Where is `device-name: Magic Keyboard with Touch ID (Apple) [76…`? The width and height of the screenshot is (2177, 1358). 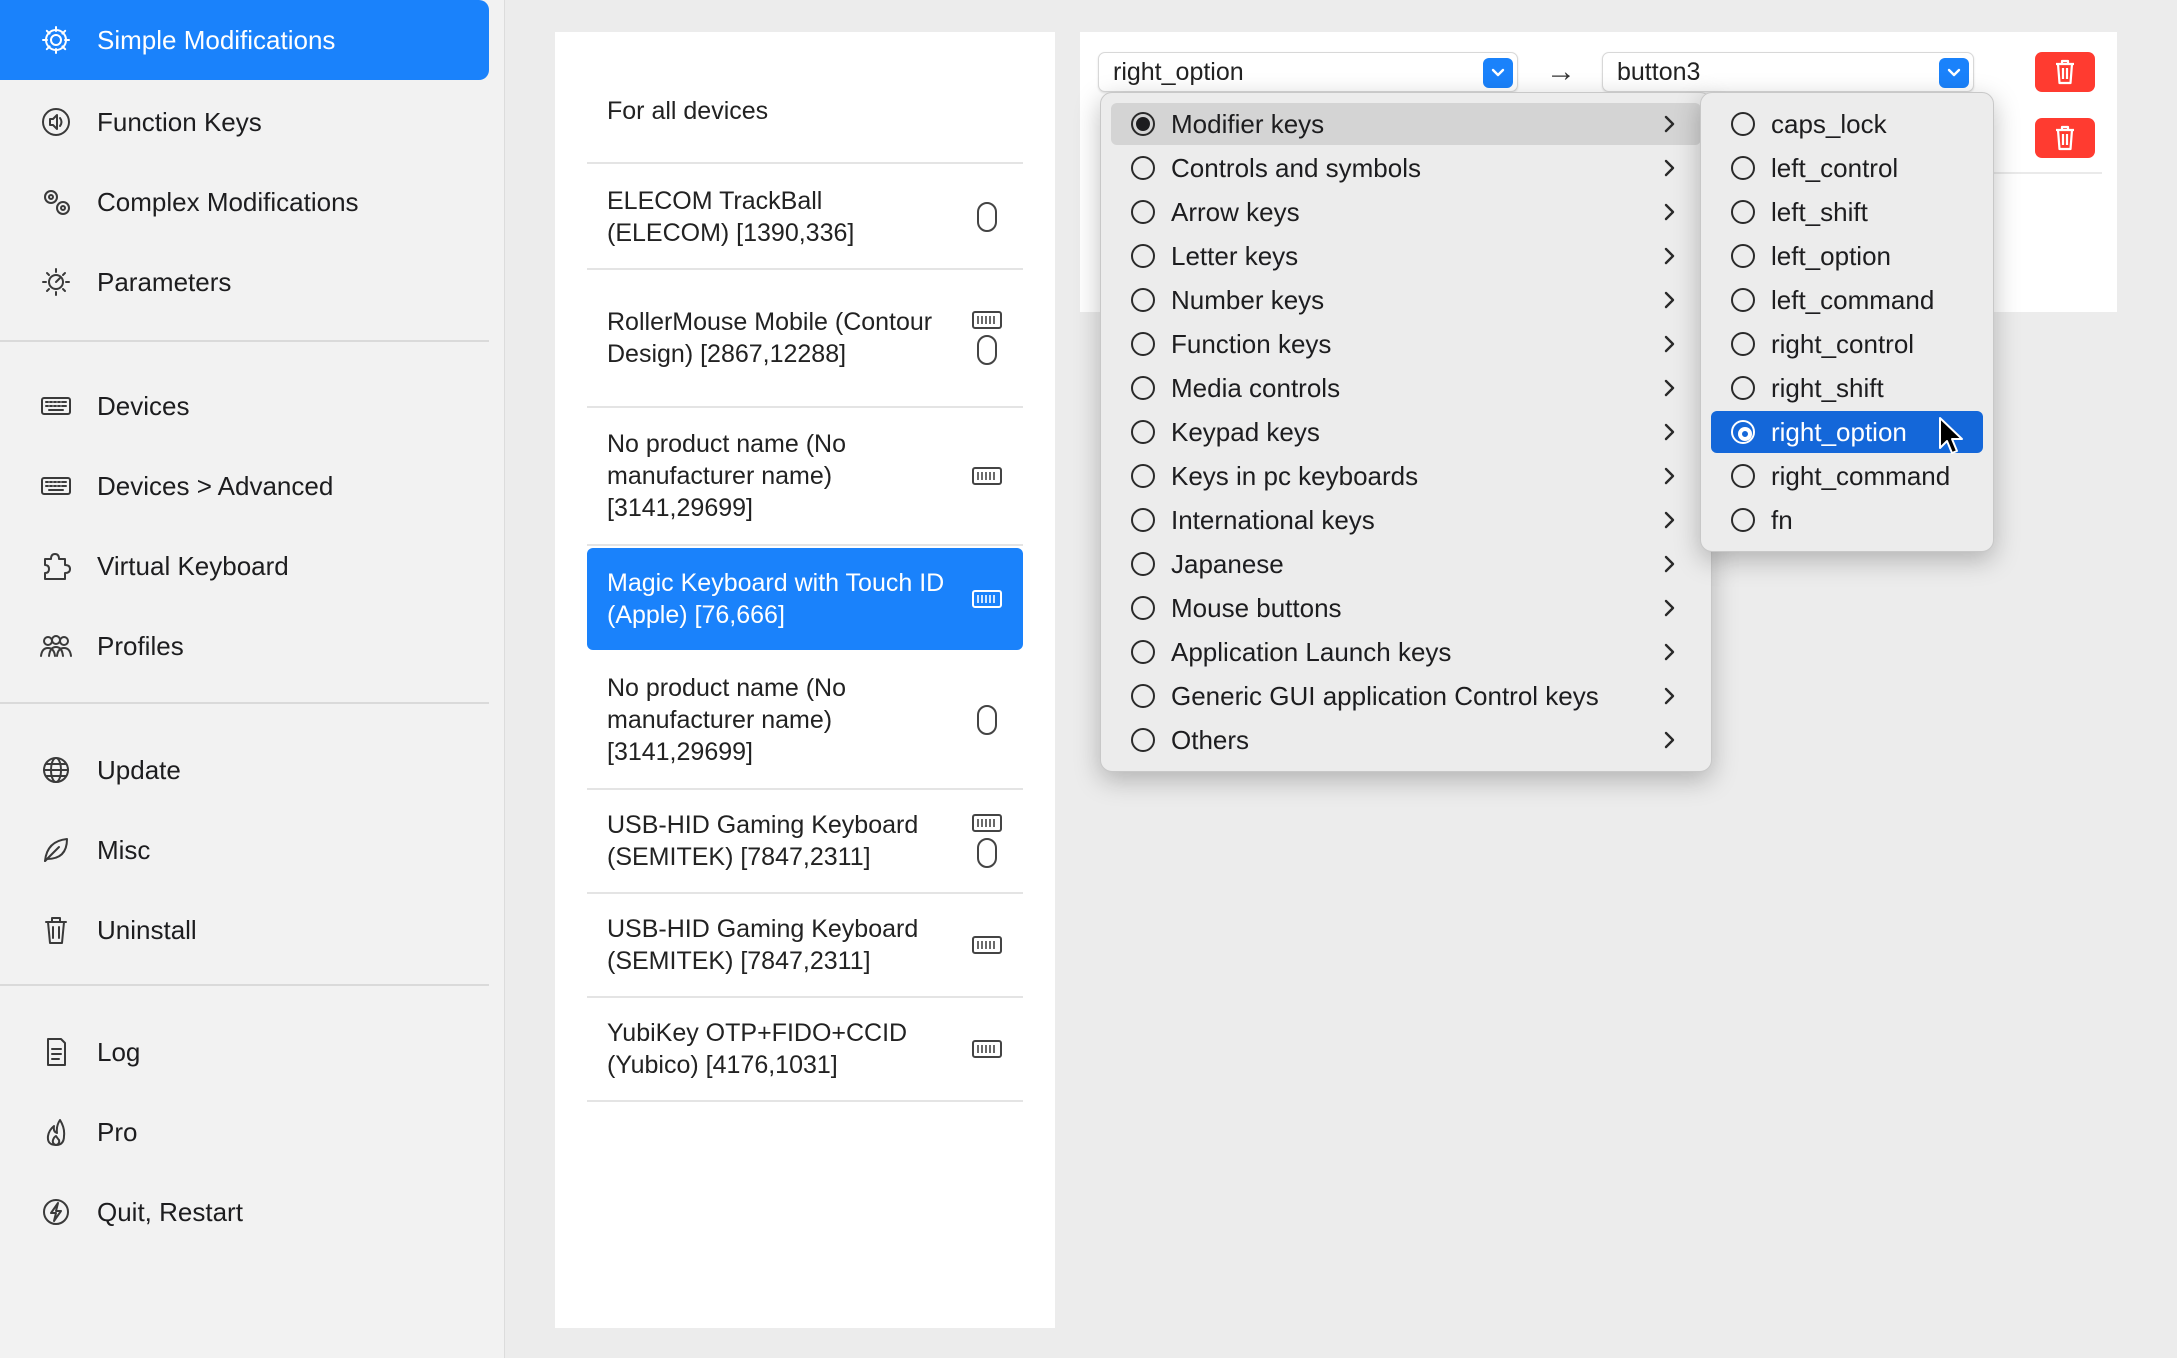
device-name: Magic Keyboard with Touch ID (Apple) [76… is located at coordinates (776, 599).